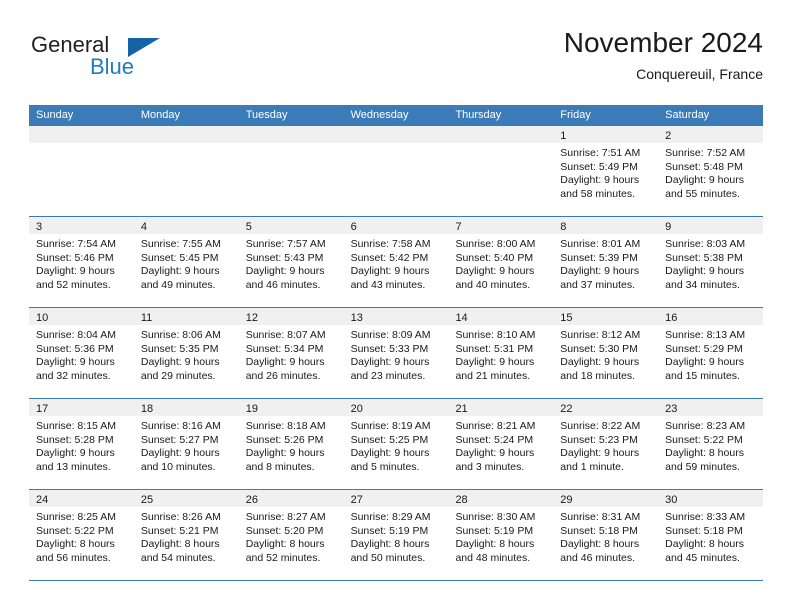  I want to click on brand-logo: General Blue, so click(119, 63).